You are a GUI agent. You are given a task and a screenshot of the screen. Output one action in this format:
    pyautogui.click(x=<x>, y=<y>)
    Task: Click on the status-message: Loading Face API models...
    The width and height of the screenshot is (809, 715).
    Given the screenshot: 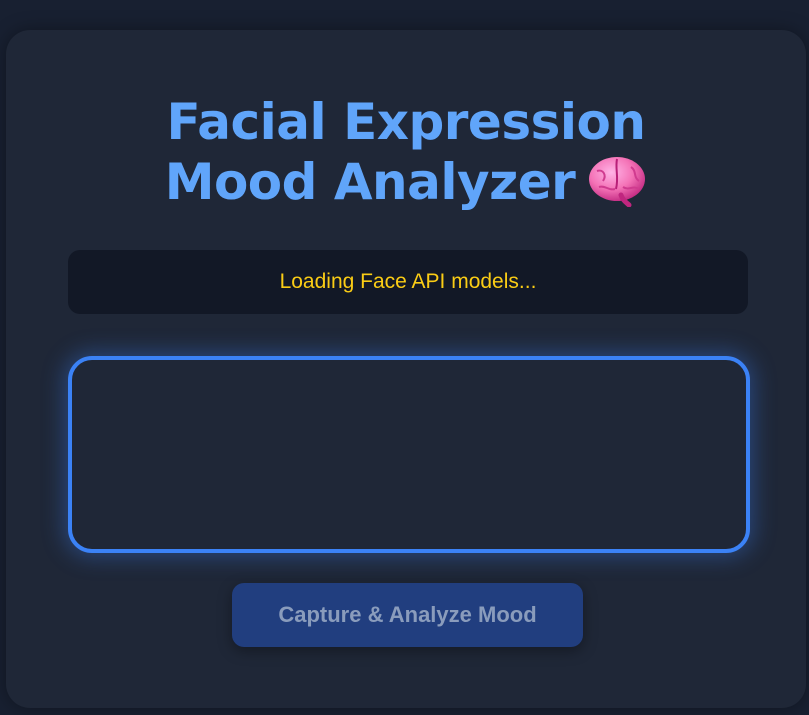 What is the action you would take?
    pyautogui.click(x=408, y=281)
    